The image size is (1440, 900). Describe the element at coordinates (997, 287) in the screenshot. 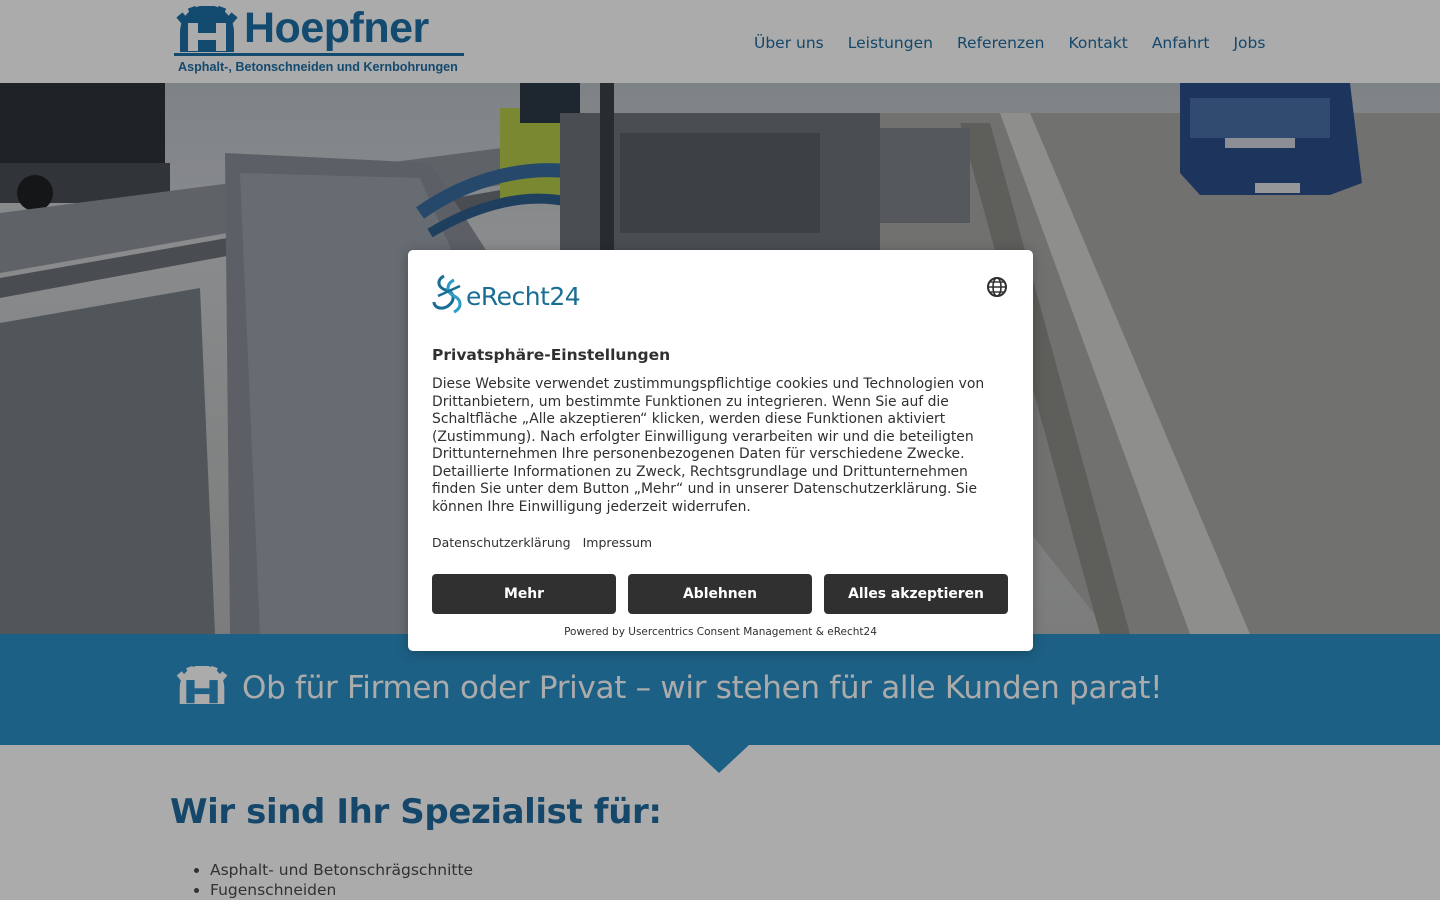

I see `globe-icon` at that location.